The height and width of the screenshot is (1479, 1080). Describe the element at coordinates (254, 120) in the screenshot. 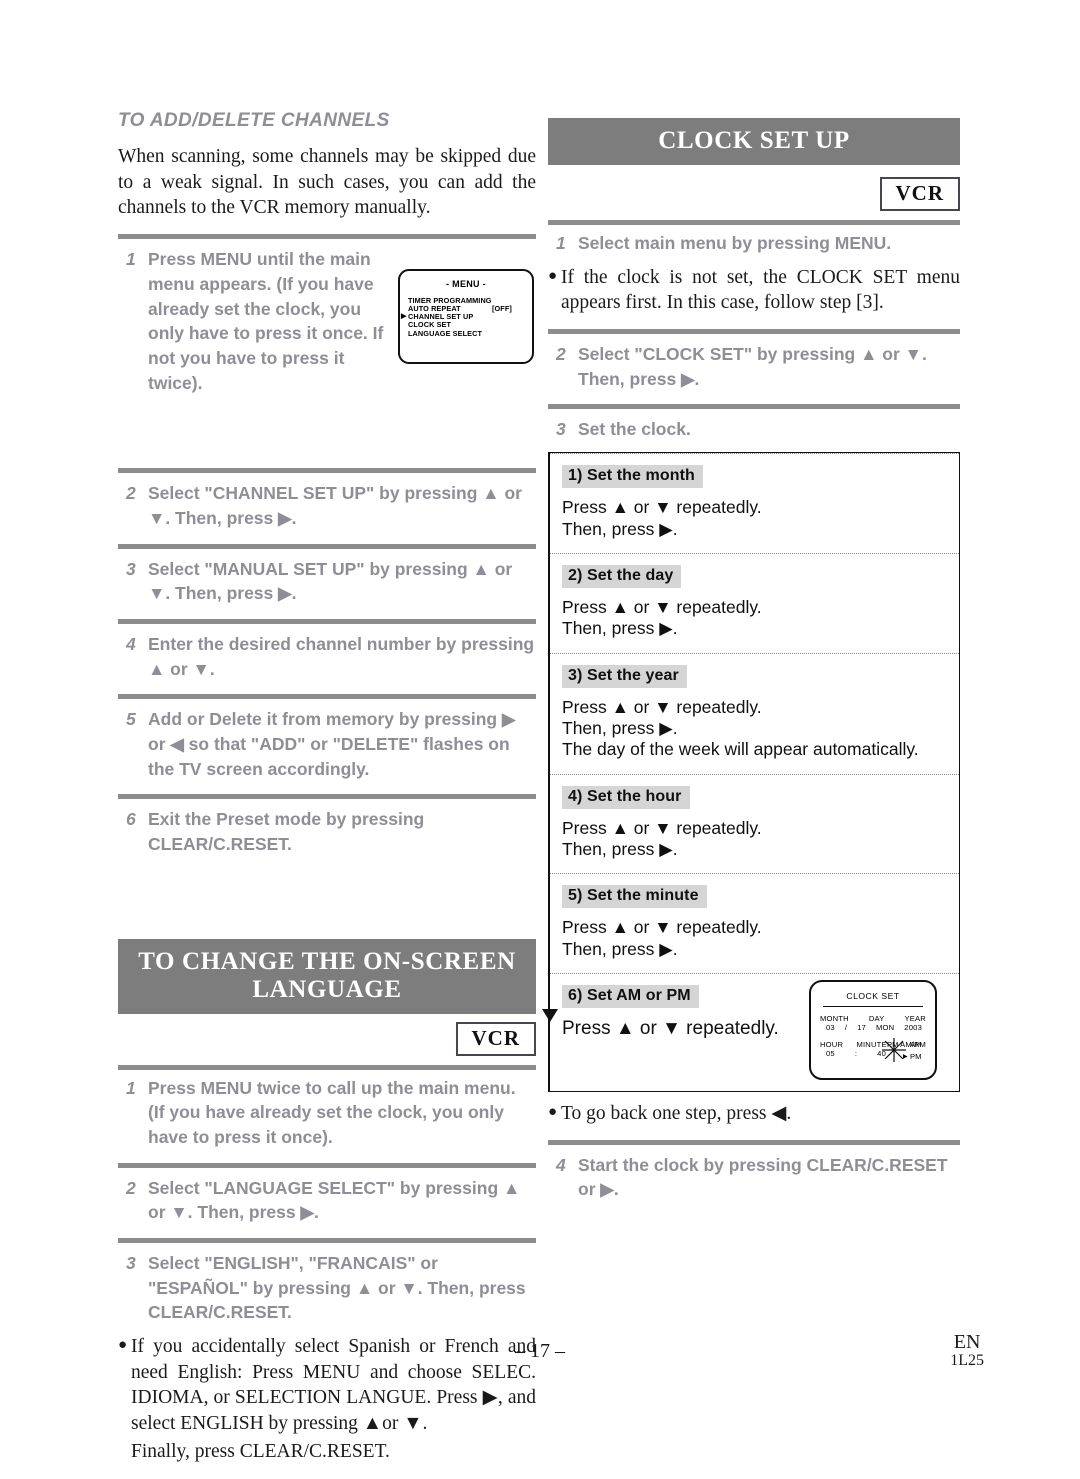

I see `section-title-add-delete-channels: TO ADD/DELETE CHANNELS` at that location.